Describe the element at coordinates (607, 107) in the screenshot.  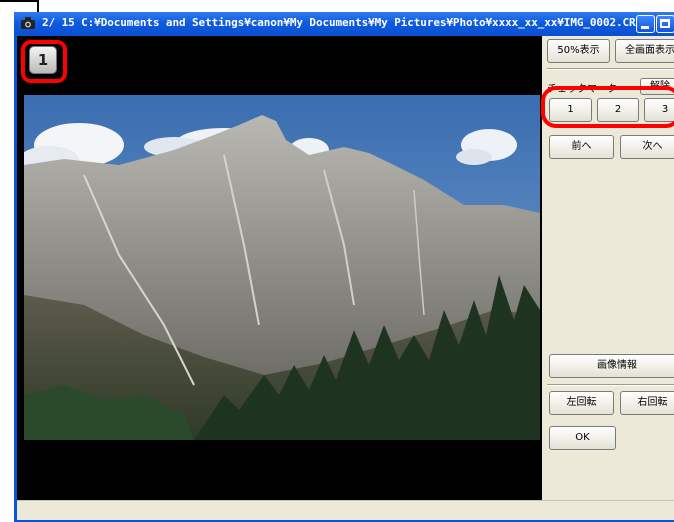
I see `highlight-ring-checkmark-buttons` at that location.